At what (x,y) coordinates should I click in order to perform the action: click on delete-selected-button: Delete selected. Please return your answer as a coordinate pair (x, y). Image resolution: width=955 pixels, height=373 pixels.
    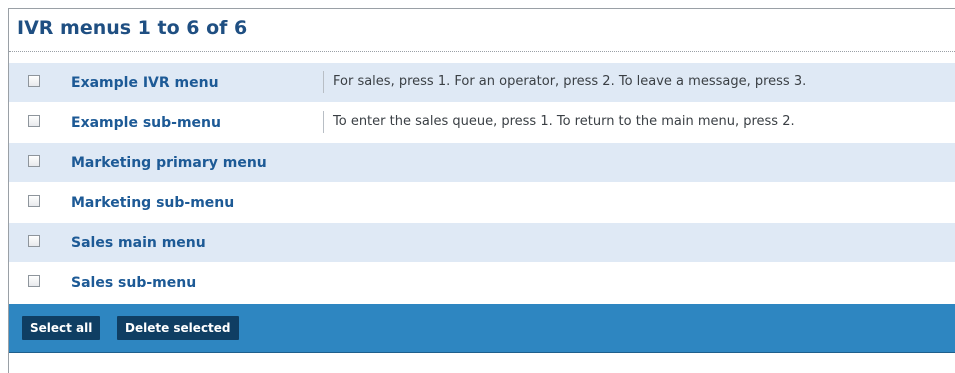
    Looking at the image, I should click on (178, 328).